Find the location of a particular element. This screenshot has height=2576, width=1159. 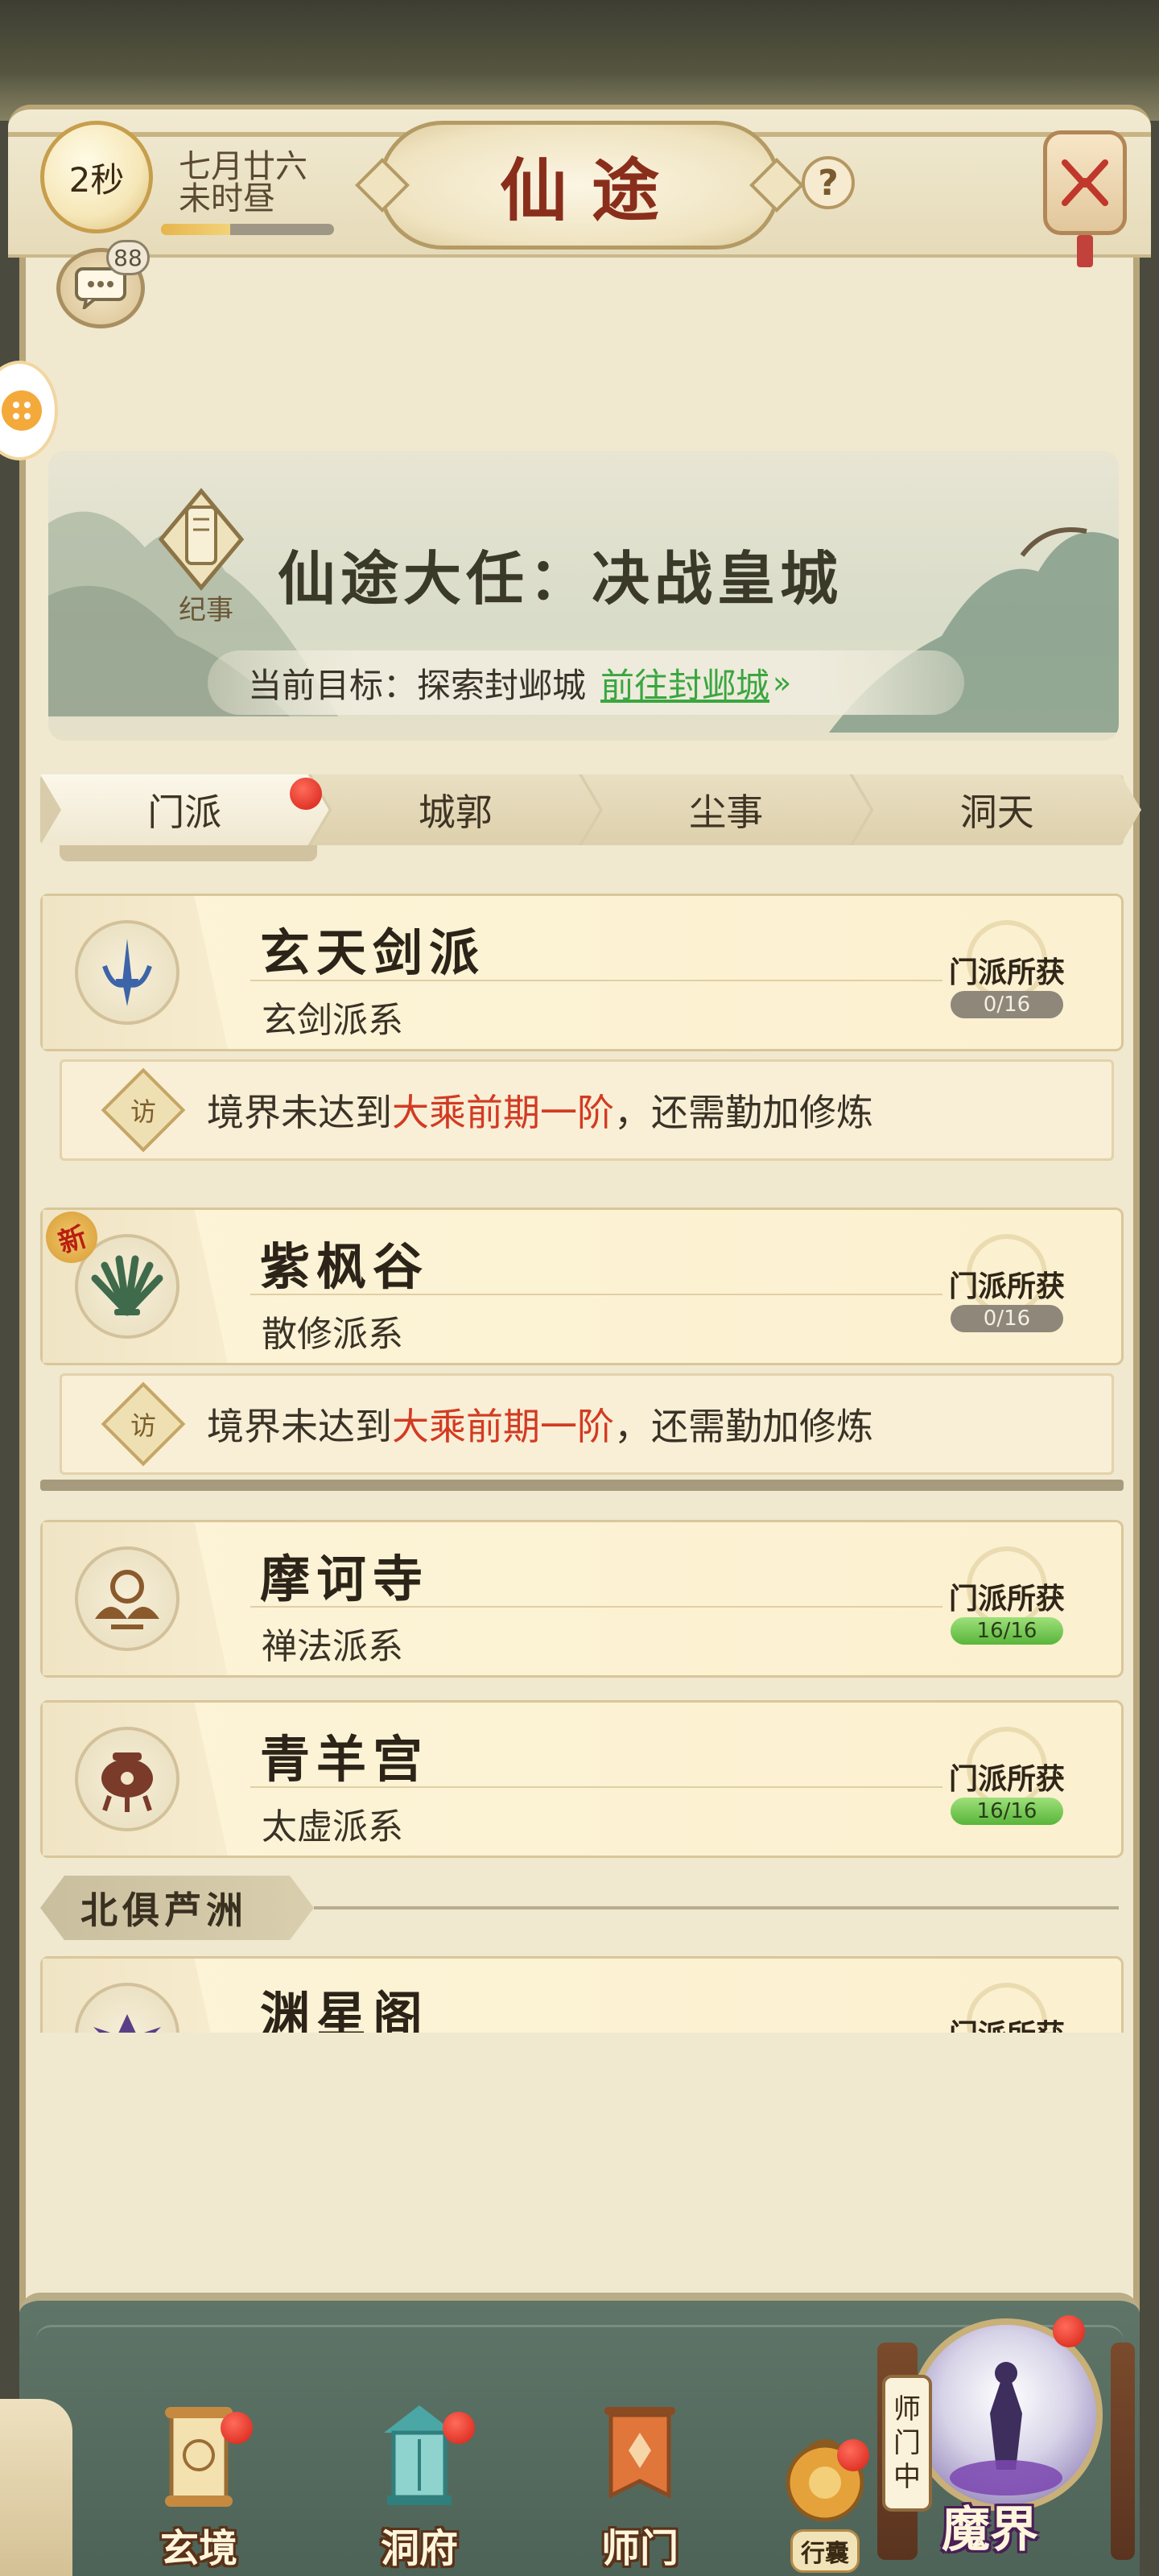

bag-icon is located at coordinates (825, 2473).